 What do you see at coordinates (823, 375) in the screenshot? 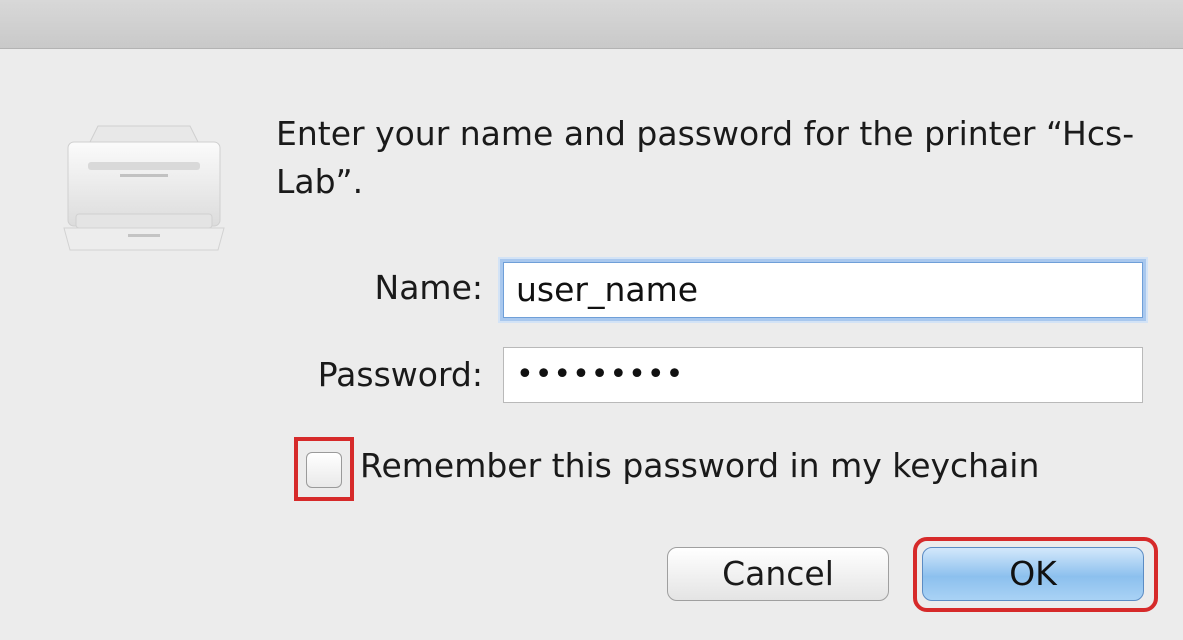
I see `password-field: •••••••••` at bounding box center [823, 375].